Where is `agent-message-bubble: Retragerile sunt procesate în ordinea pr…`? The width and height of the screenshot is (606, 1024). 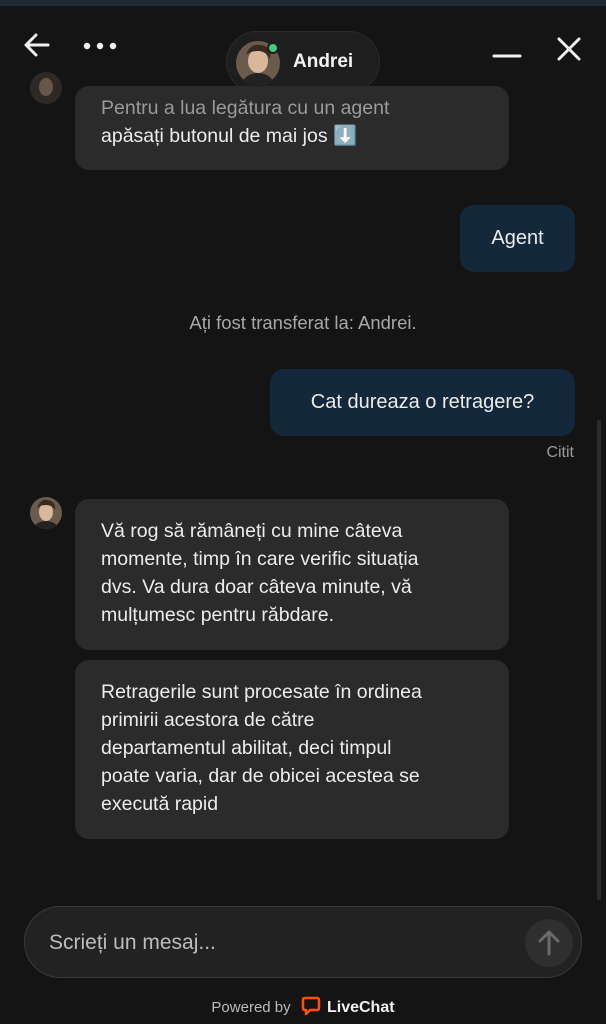 agent-message-bubble: Retragerile sunt procesate în ordinea pr… is located at coordinates (292, 749).